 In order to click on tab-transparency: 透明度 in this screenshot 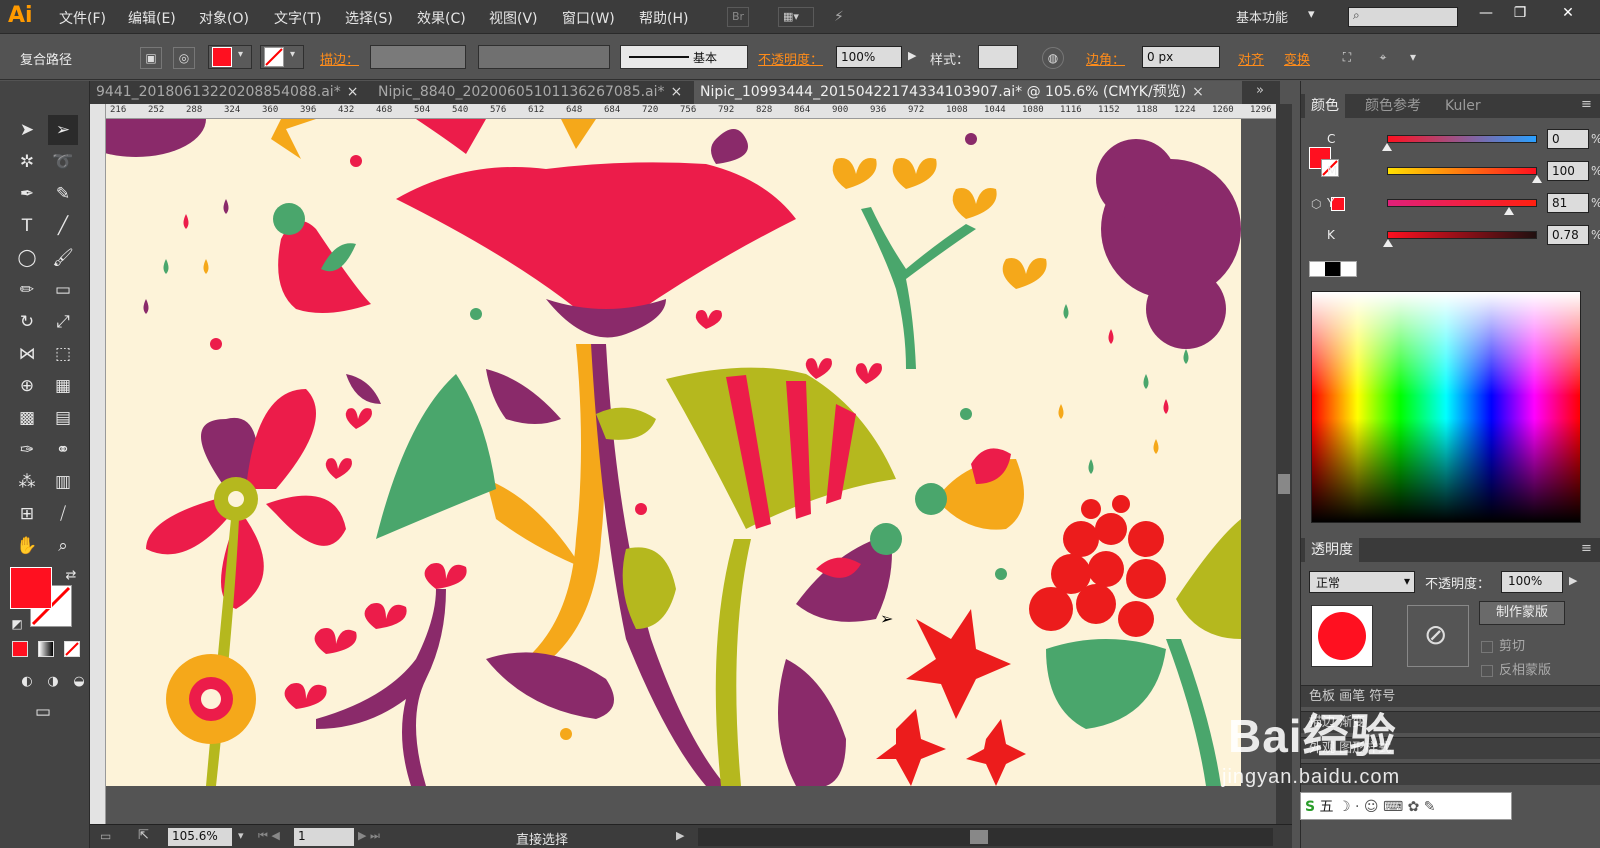, I will do `click(1332, 550)`.